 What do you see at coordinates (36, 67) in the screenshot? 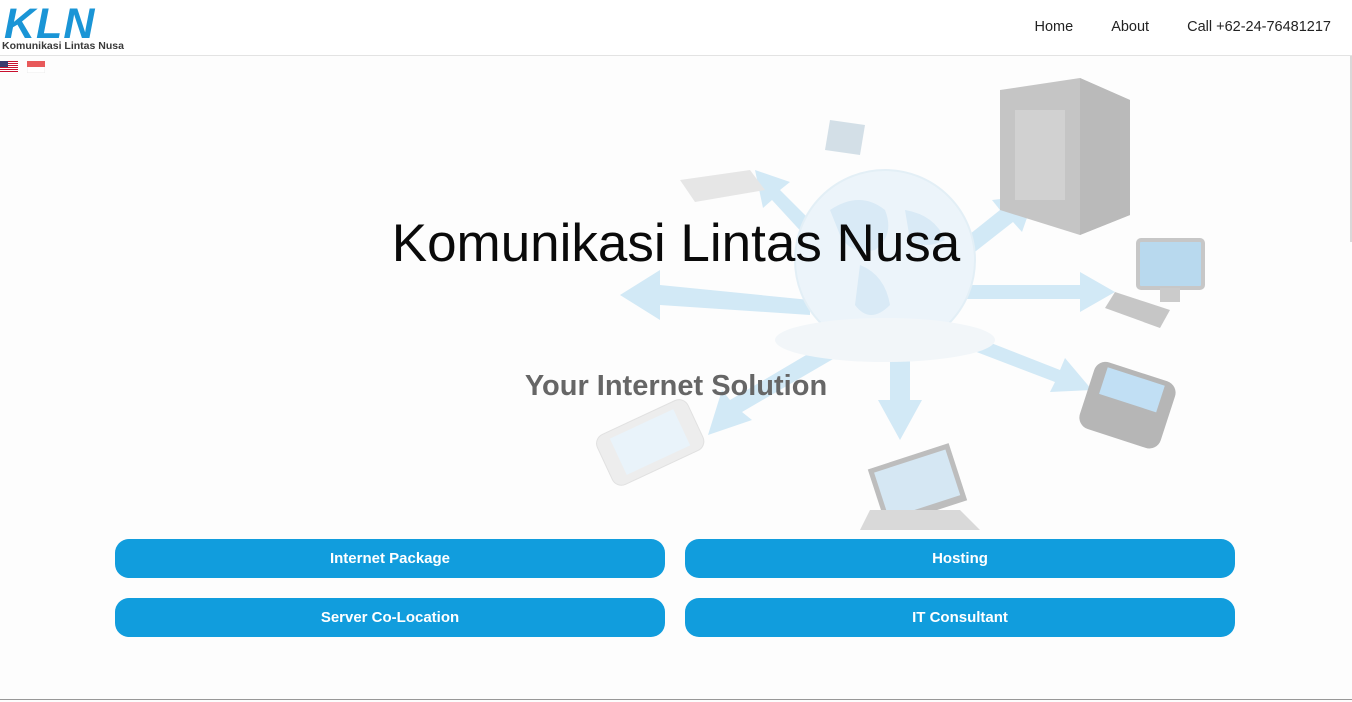
I see `flag-id-icon` at bounding box center [36, 67].